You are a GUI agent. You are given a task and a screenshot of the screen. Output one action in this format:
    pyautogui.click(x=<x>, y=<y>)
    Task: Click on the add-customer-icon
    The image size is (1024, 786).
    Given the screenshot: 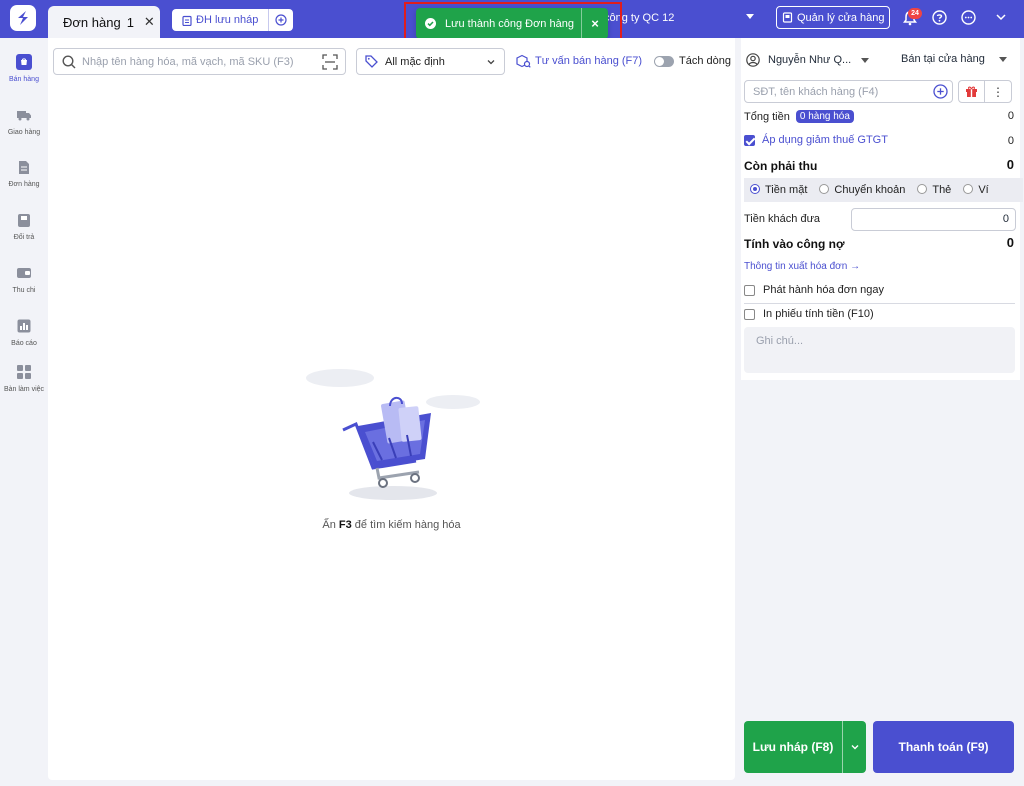 What is the action you would take?
    pyautogui.click(x=940, y=91)
    